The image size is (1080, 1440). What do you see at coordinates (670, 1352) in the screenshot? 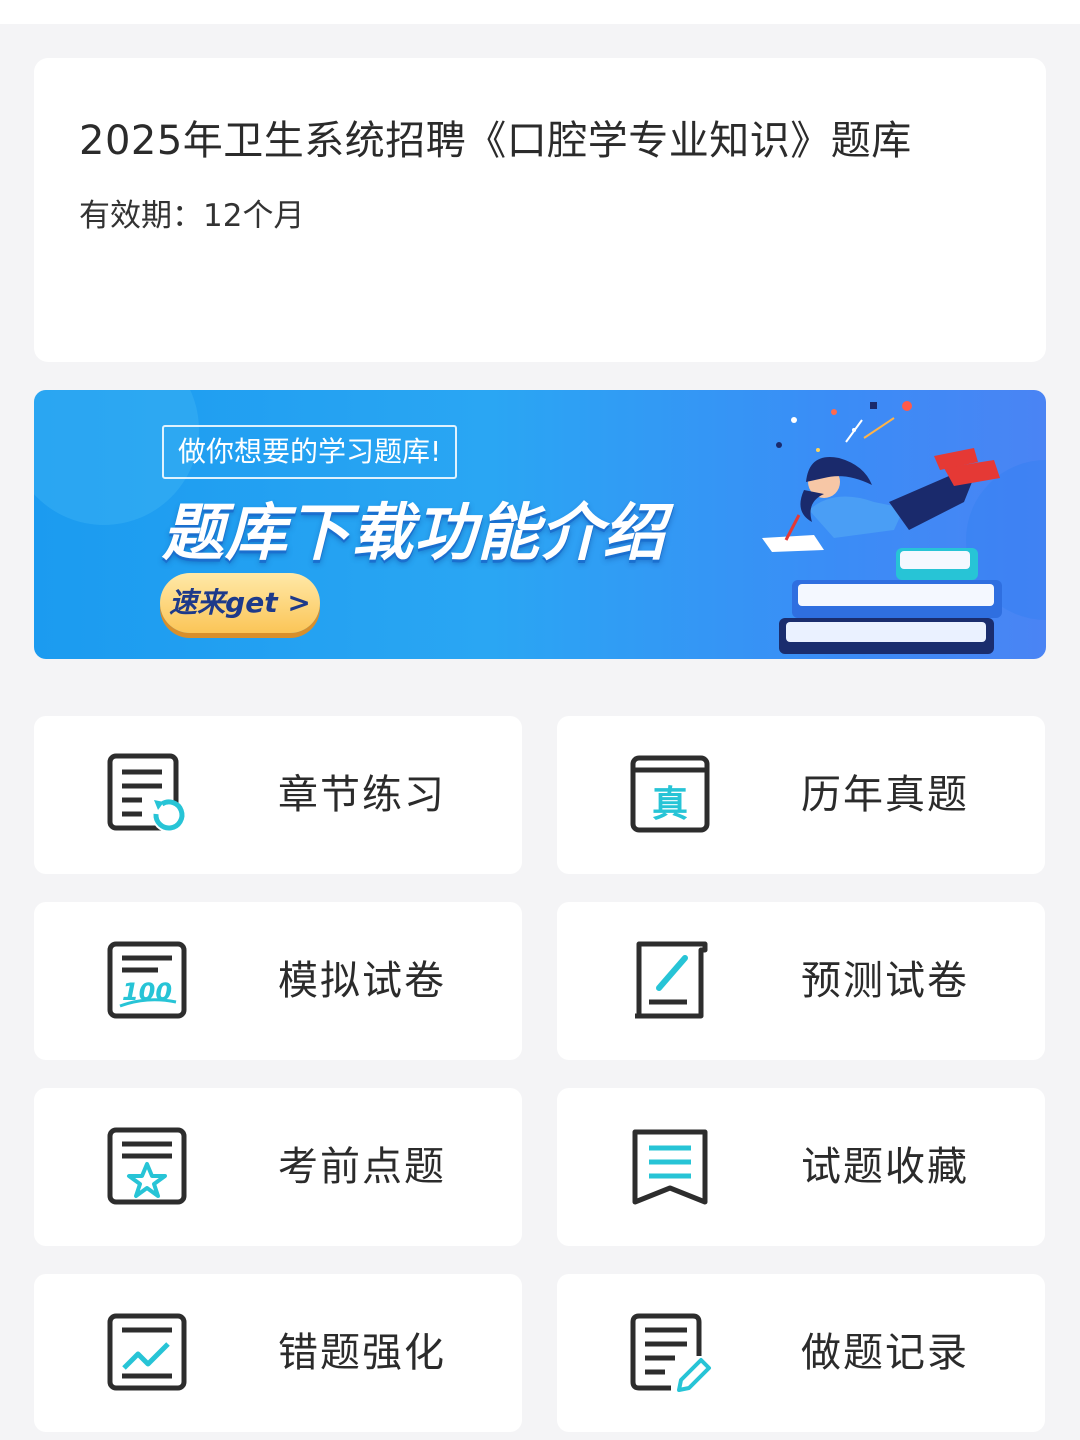
I see `practice-record-icon` at bounding box center [670, 1352].